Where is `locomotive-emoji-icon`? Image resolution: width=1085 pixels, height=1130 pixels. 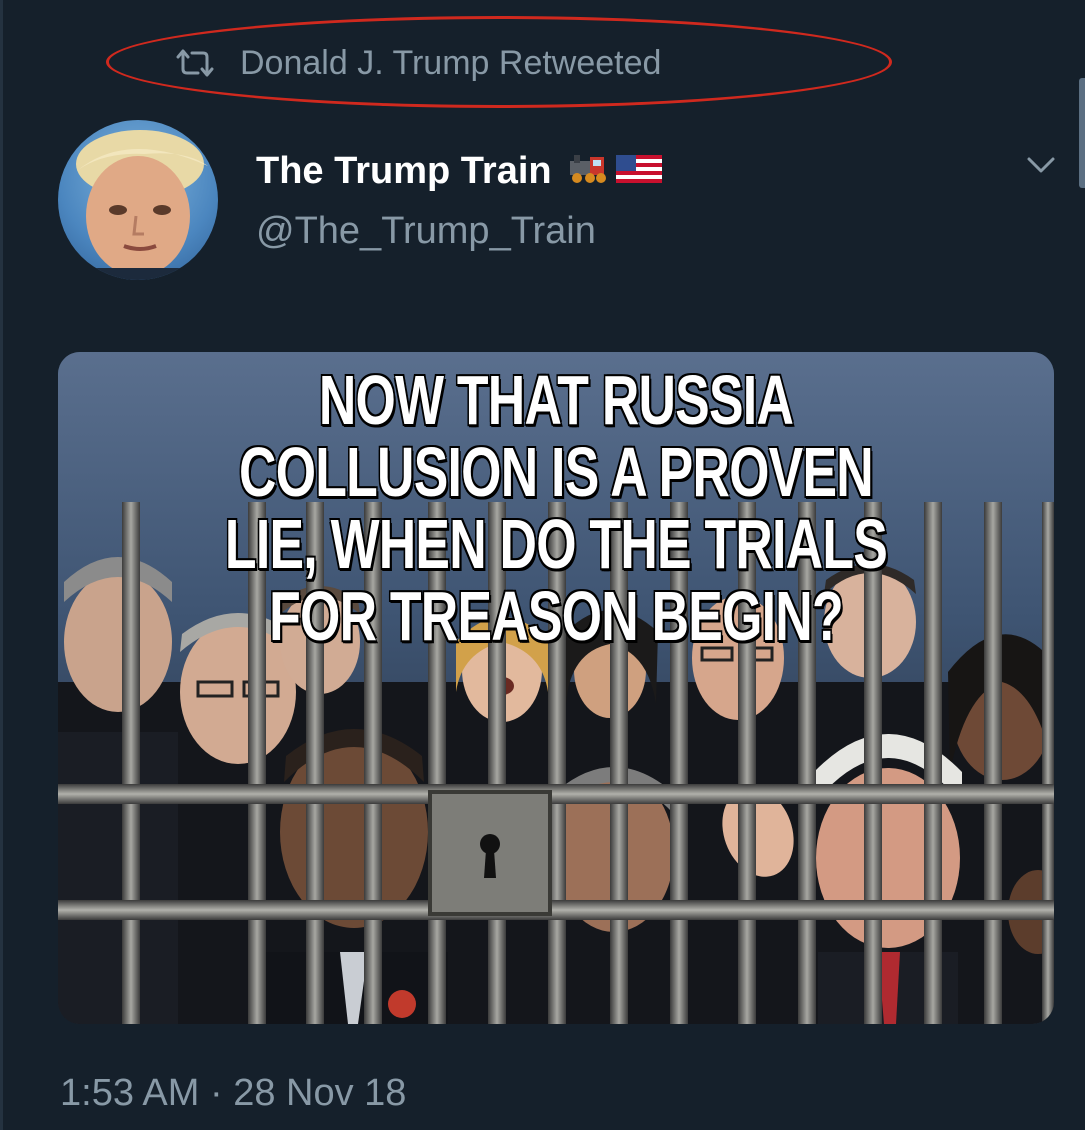 locomotive-emoji-icon is located at coordinates (588, 171).